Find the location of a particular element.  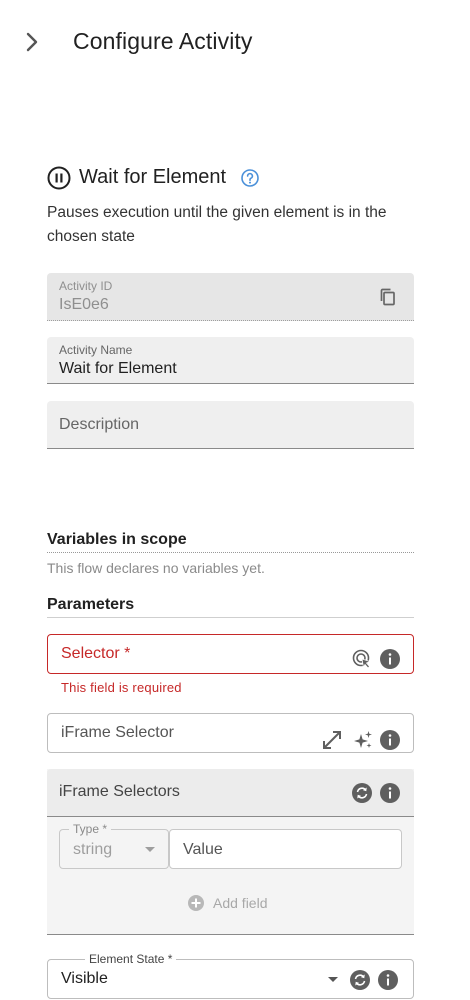

variables-section-title: Variables in scope is located at coordinates (230, 542).